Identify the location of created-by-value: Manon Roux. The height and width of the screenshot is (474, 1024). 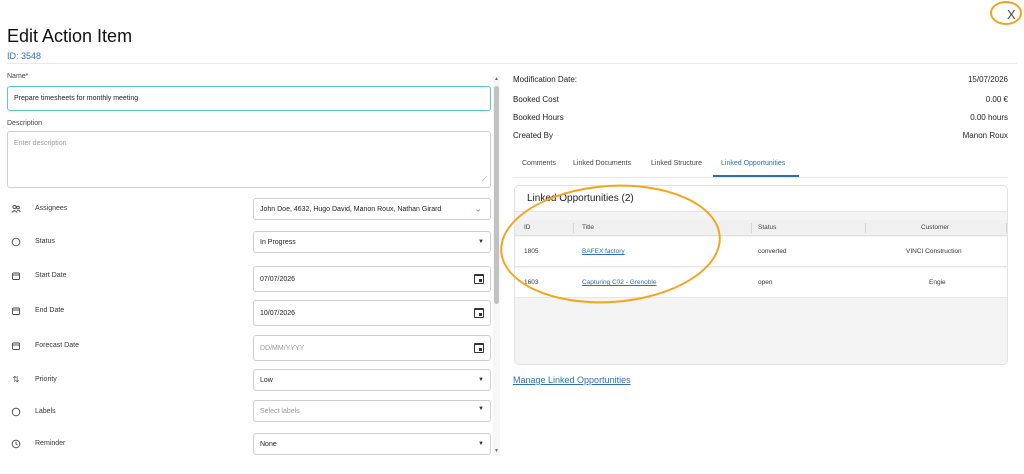
(985, 135).